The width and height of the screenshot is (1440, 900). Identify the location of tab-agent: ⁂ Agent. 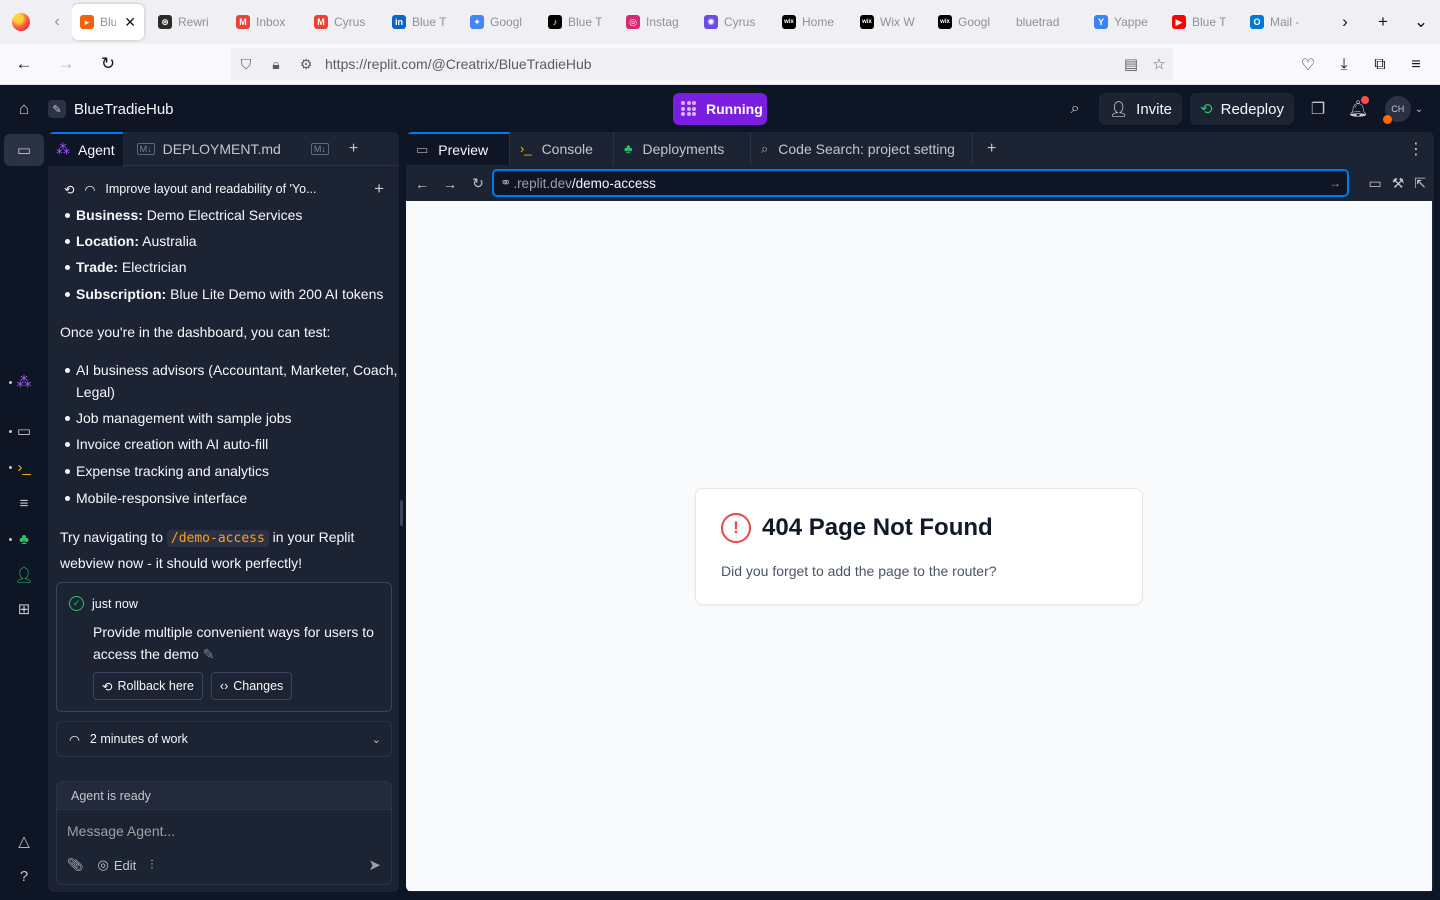
(85, 149).